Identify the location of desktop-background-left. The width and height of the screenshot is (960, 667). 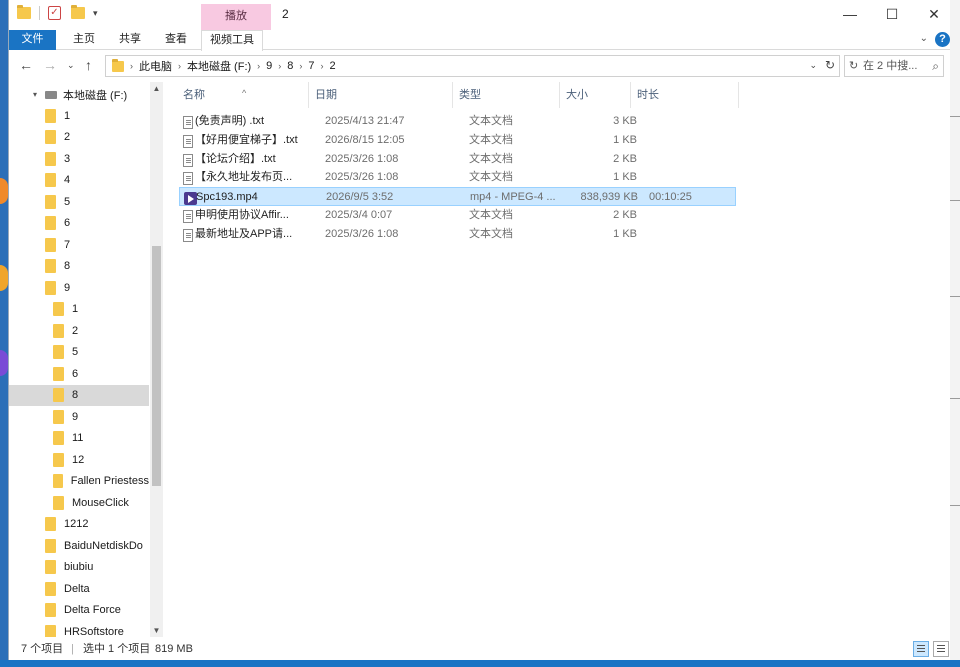
(4, 333).